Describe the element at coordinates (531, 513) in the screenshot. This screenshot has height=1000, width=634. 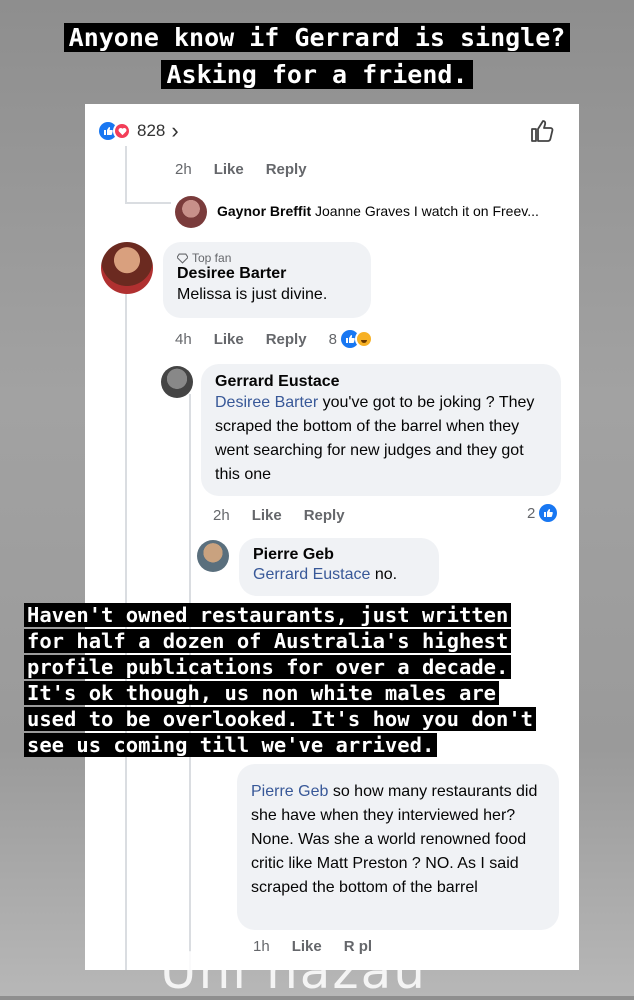
I see `reaction-count: 2` at that location.